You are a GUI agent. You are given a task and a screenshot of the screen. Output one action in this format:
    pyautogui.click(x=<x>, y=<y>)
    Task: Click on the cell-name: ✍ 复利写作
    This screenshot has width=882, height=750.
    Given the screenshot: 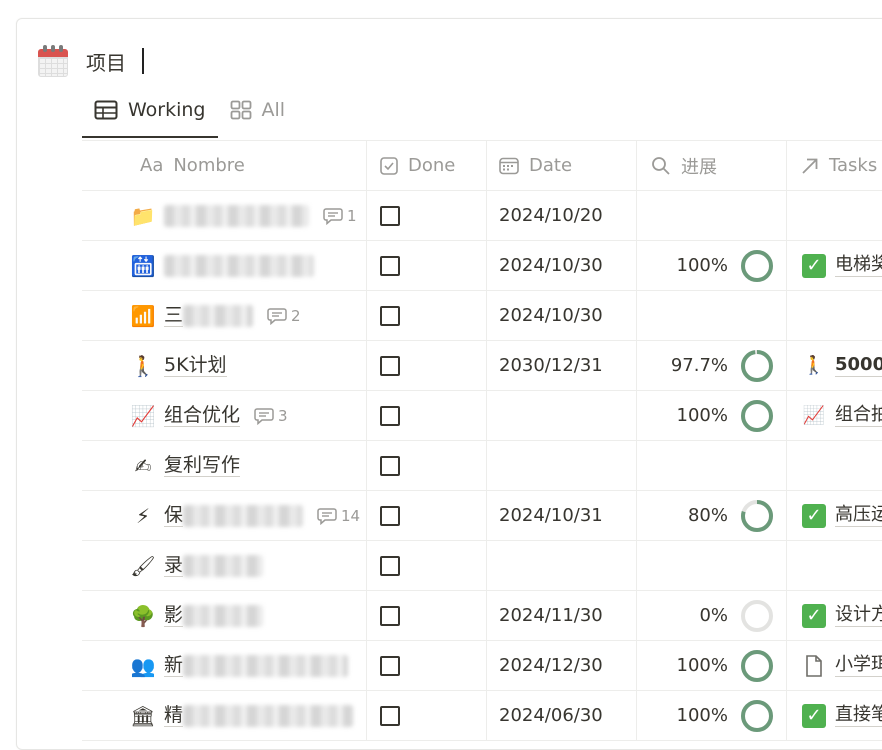 What is the action you would take?
    pyautogui.click(x=224, y=465)
    